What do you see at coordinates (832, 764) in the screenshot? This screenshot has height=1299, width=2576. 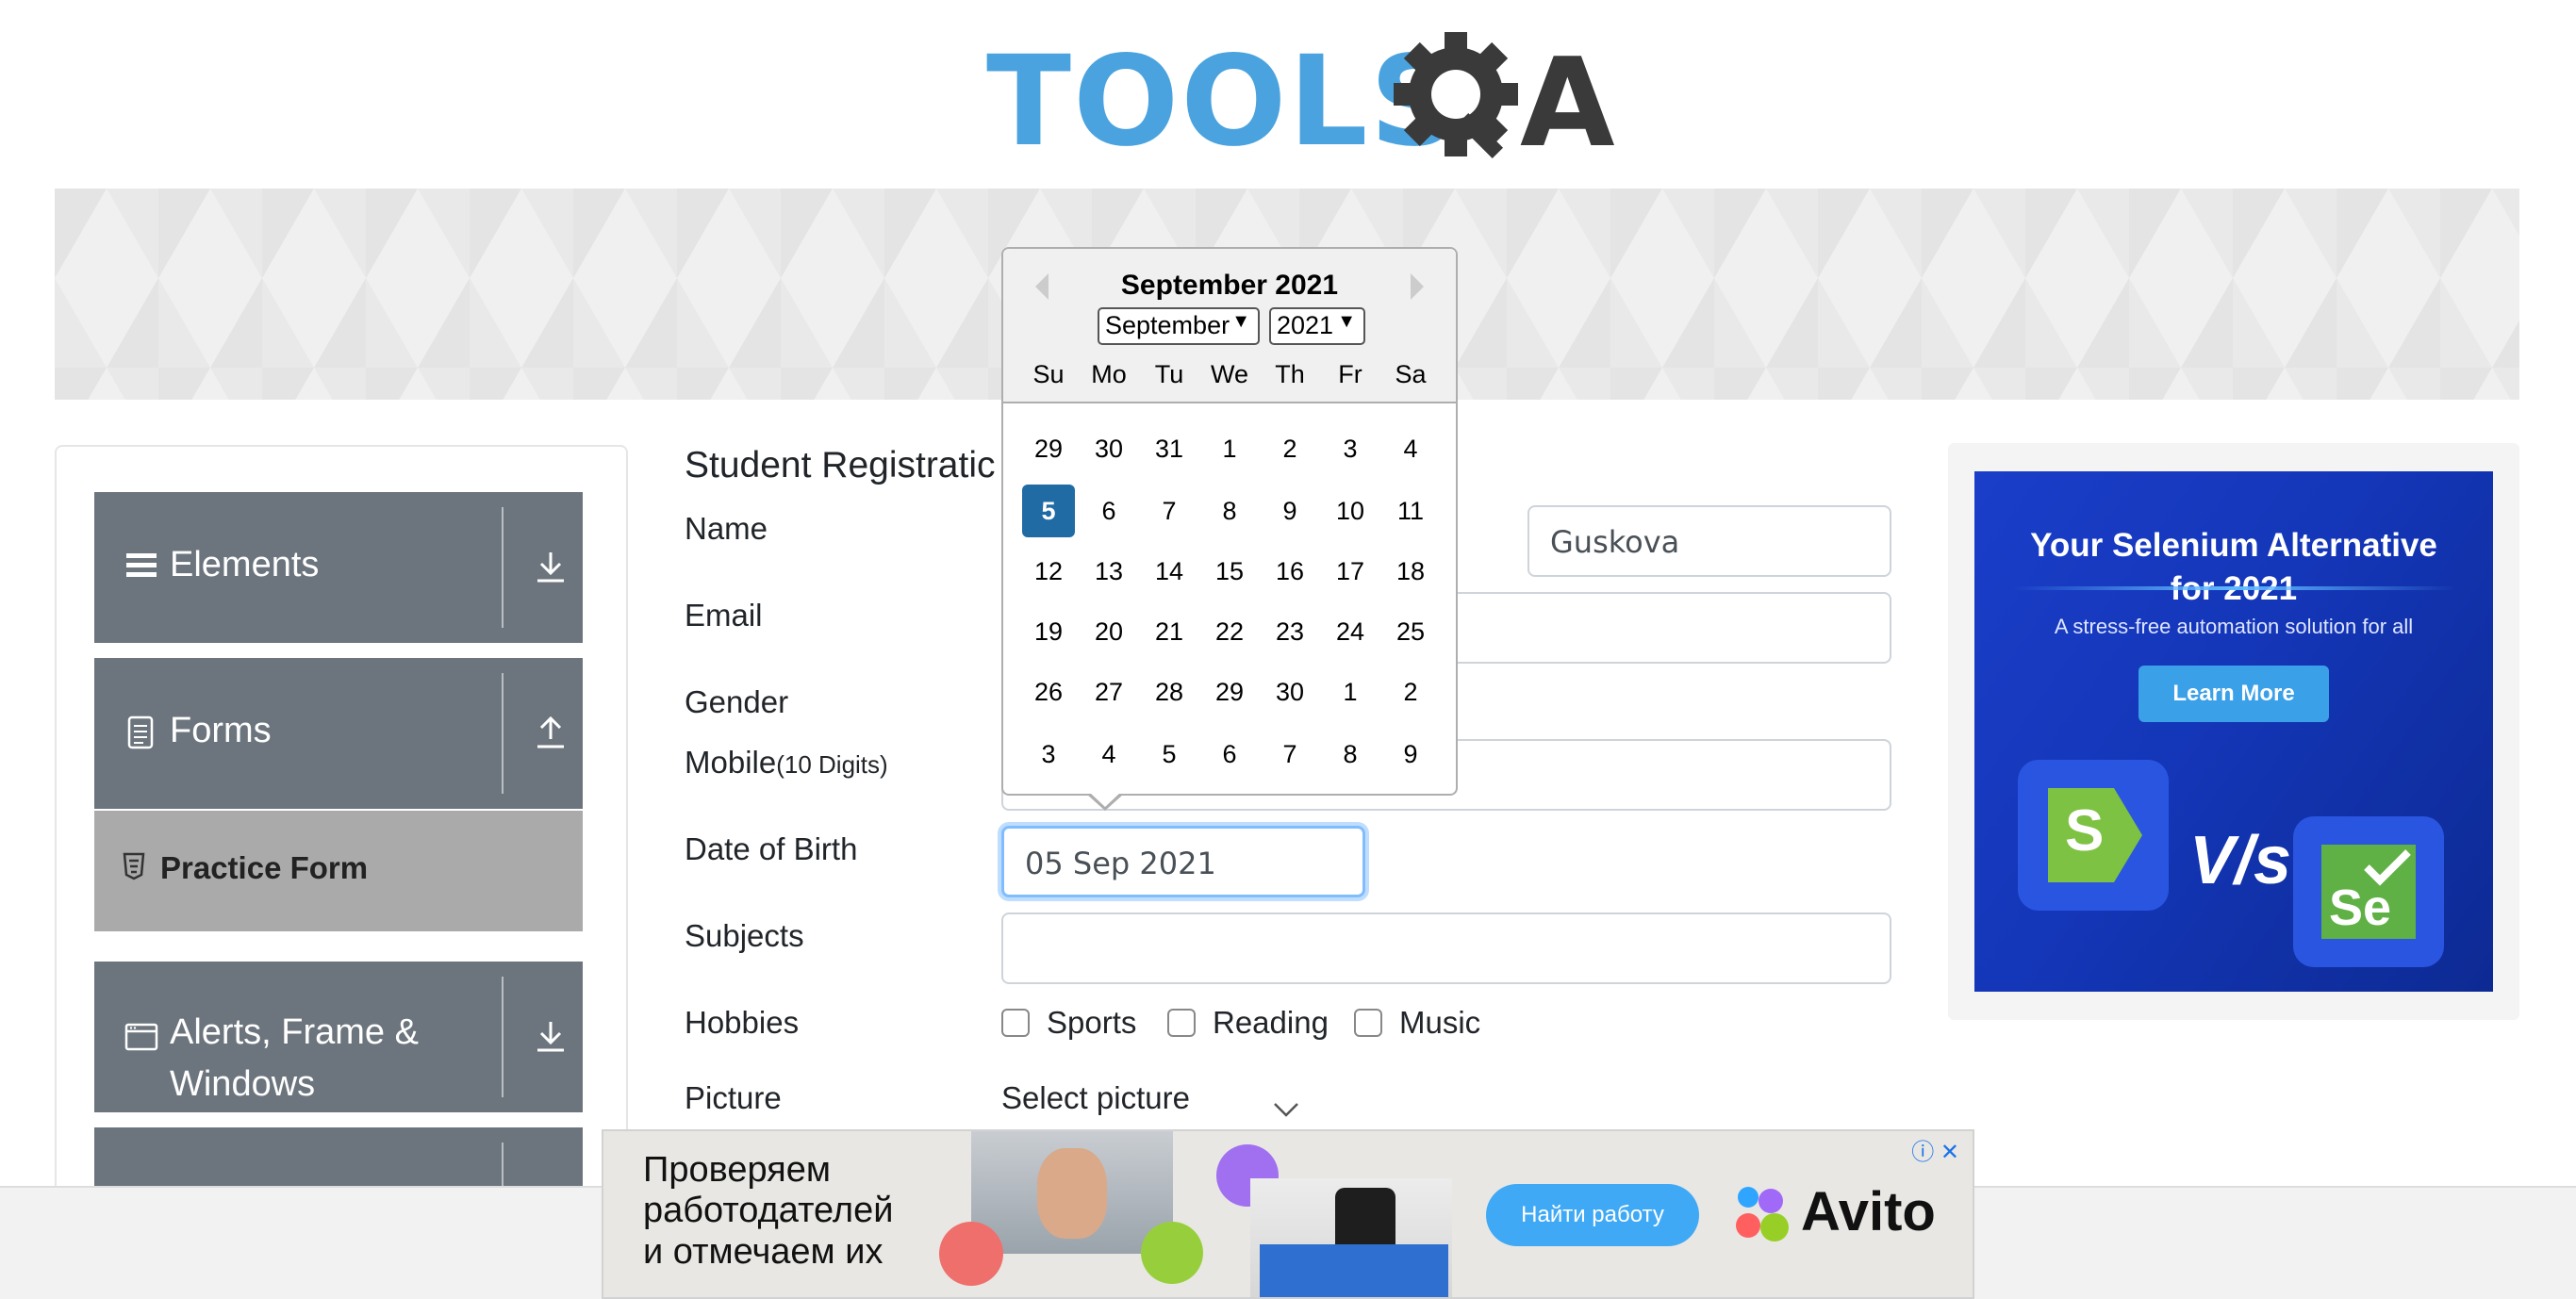 I see `mobile-hint: (10 Digits)` at bounding box center [832, 764].